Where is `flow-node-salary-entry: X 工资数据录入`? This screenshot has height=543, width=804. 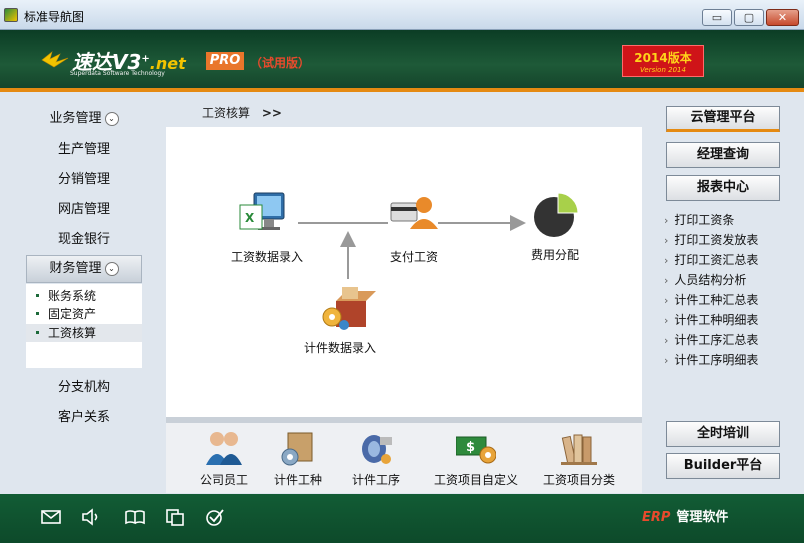 flow-node-salary-entry: X 工资数据录入 is located at coordinates (266, 229).